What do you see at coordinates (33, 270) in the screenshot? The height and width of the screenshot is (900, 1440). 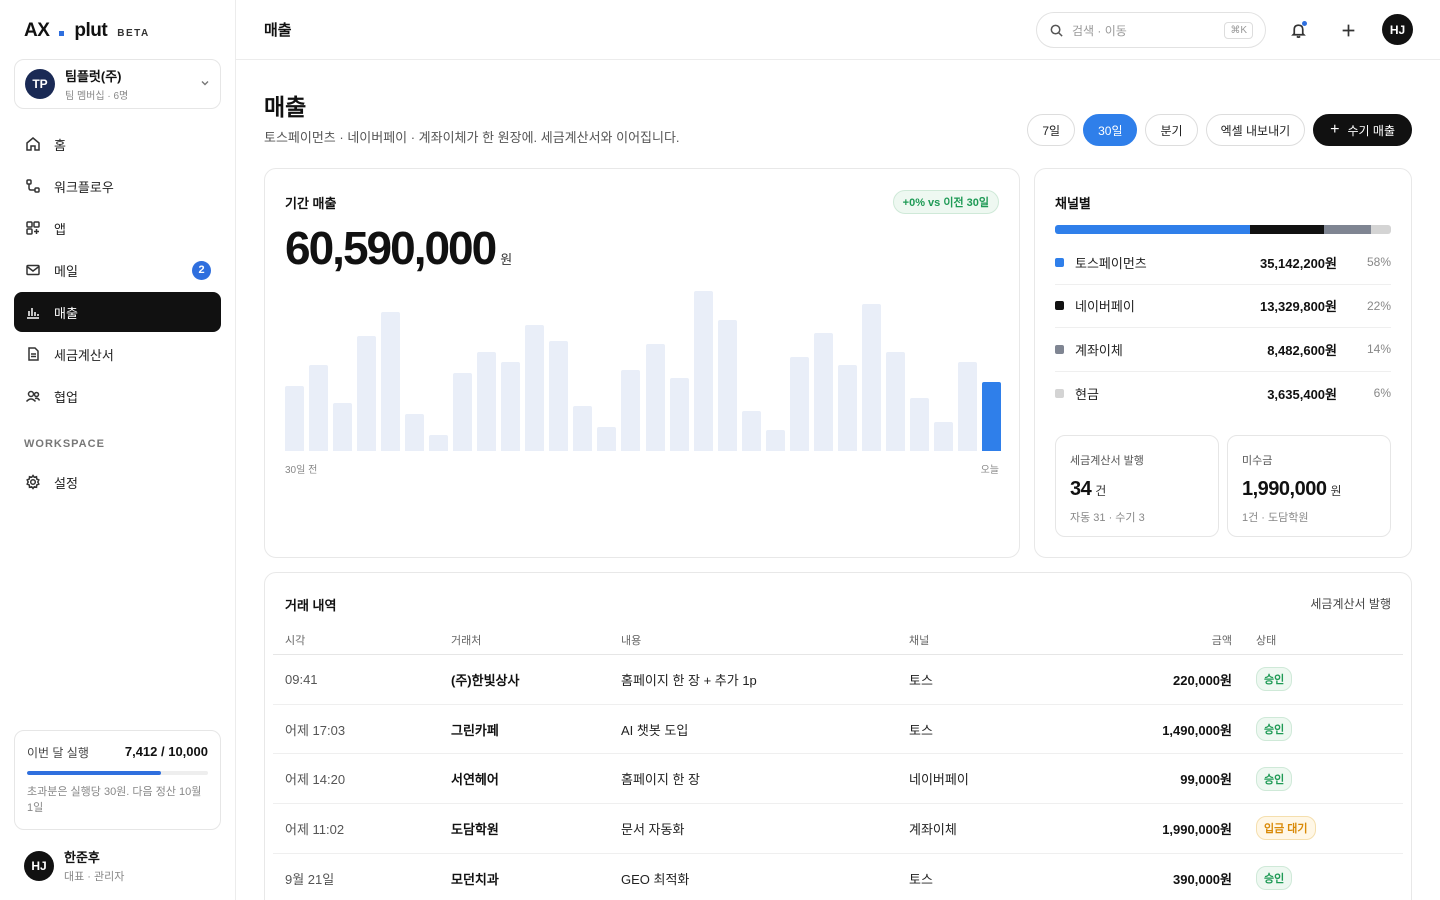 I see `mail-icon` at bounding box center [33, 270].